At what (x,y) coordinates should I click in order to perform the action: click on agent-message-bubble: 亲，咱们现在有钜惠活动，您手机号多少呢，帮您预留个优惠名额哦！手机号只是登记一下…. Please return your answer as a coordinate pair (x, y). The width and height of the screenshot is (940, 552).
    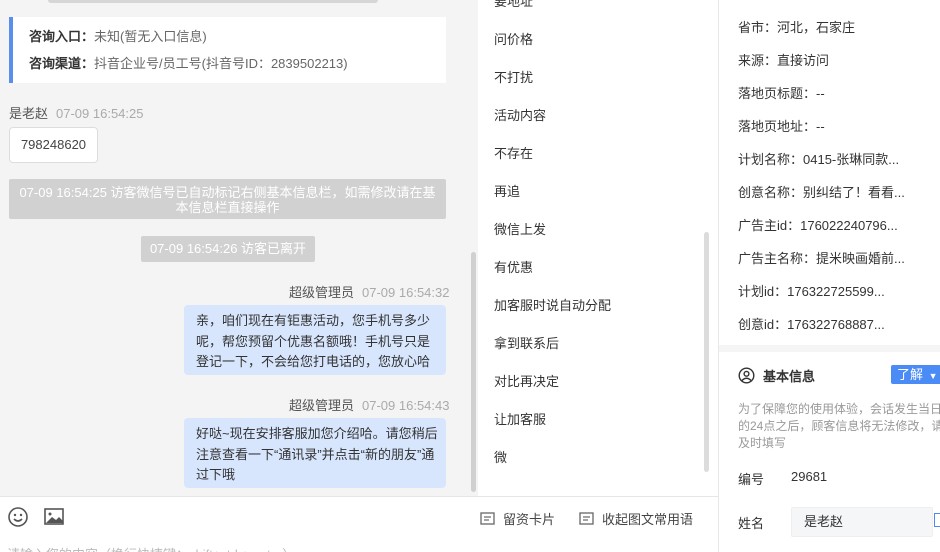
    Looking at the image, I should click on (315, 340).